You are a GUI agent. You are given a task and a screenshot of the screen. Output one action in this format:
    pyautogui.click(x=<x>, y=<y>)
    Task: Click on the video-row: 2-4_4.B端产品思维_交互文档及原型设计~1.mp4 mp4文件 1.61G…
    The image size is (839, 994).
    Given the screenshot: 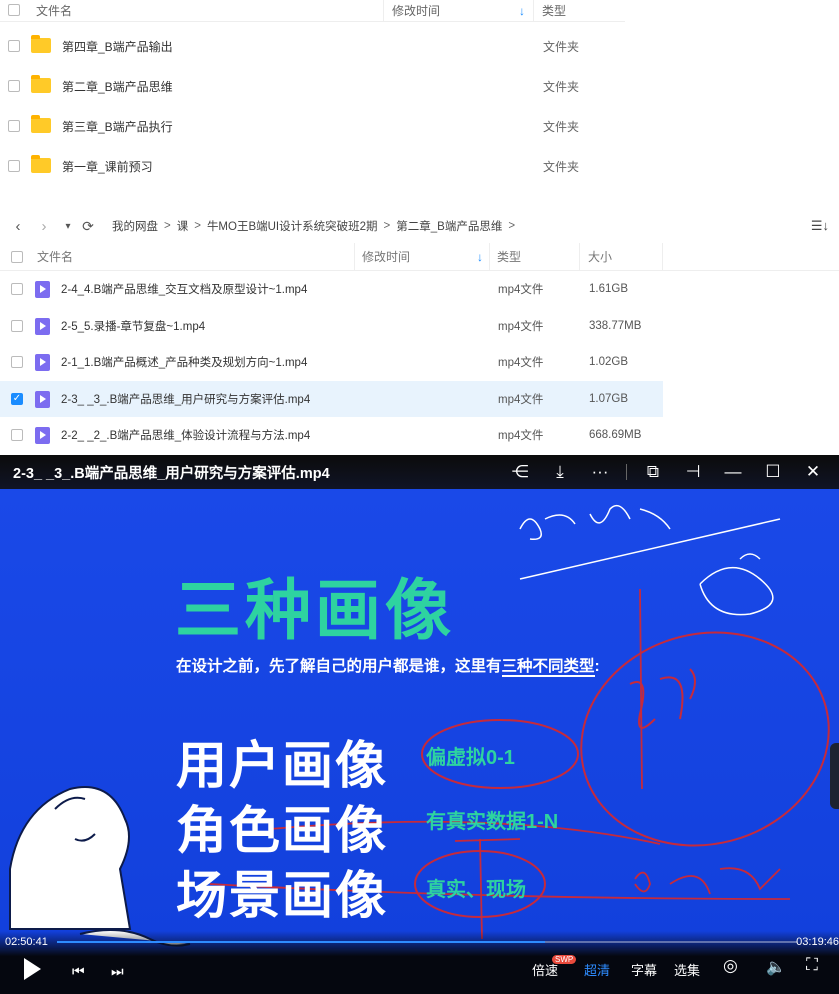 What is the action you would take?
    pyautogui.click(x=331, y=289)
    